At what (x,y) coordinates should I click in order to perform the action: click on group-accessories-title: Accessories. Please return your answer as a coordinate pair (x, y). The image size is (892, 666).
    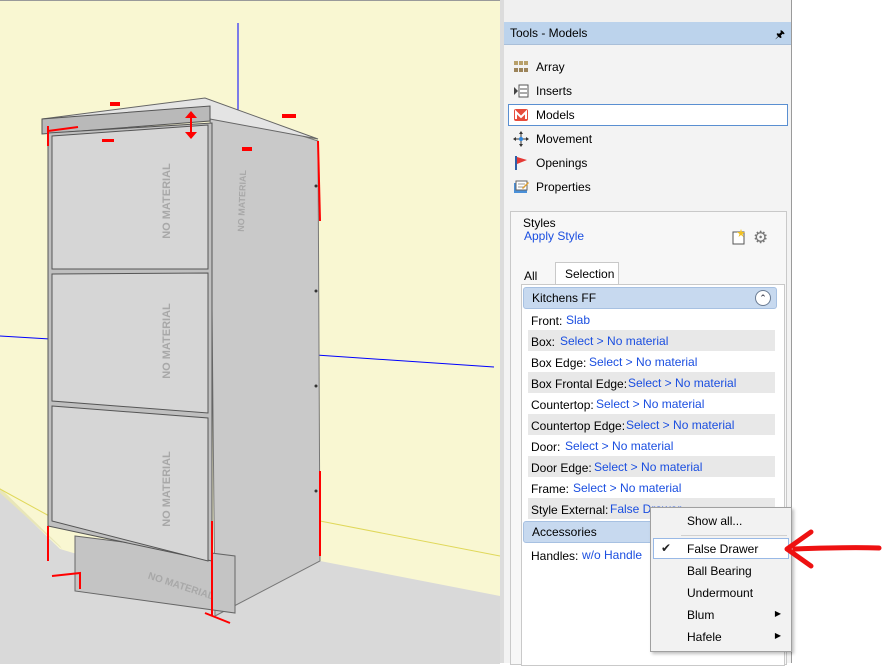
    Looking at the image, I should click on (564, 532).